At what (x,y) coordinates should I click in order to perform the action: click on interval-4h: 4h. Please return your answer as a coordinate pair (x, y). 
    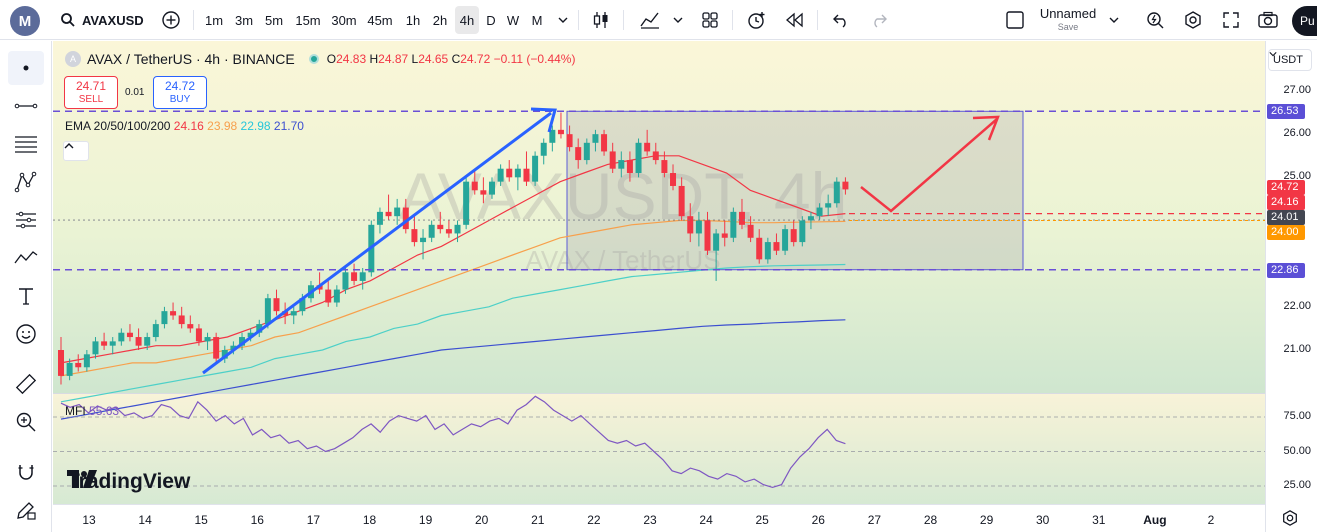
    Looking at the image, I should click on (467, 20).